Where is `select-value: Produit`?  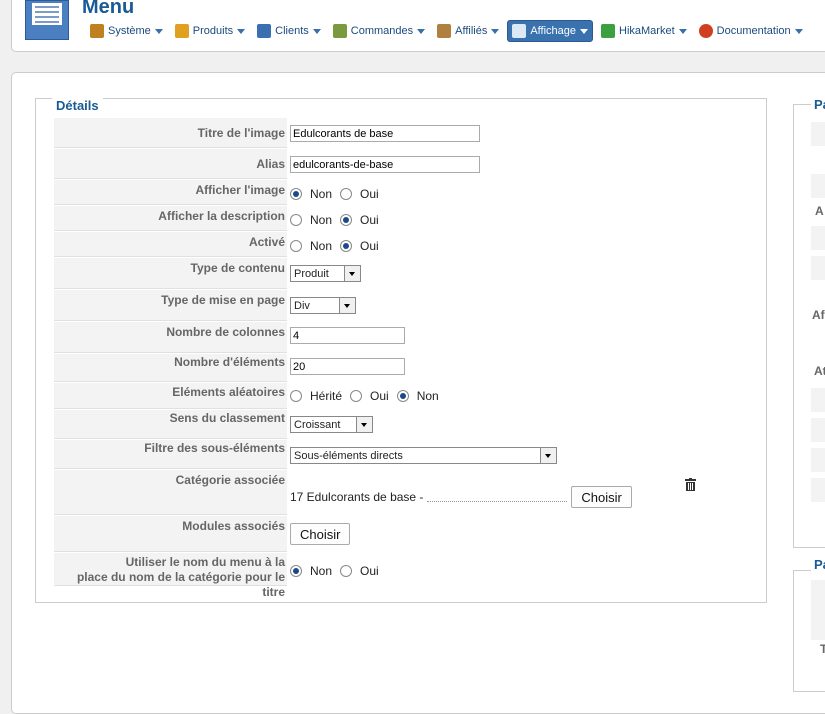 select-value: Produit is located at coordinates (311, 273).